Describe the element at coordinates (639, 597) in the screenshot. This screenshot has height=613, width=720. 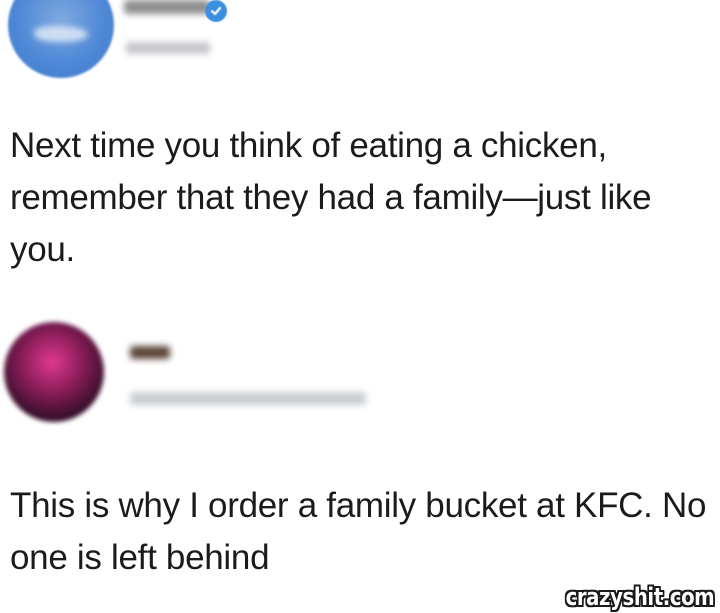
I see `site-watermark: crazyshit.com` at that location.